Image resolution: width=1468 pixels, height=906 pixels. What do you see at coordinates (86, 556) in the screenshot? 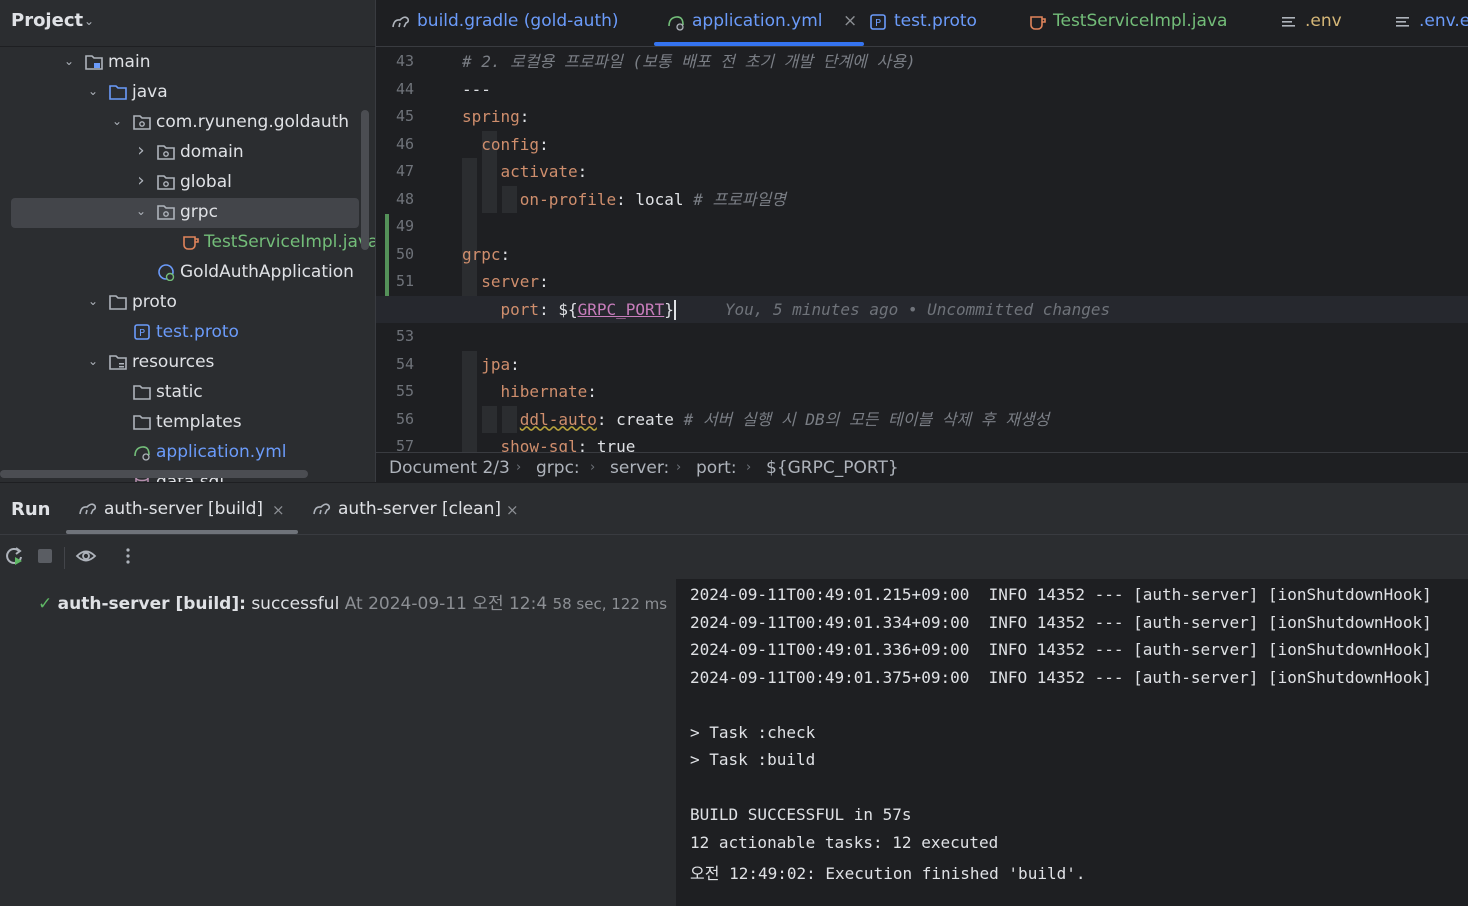
I see `eye-icon` at bounding box center [86, 556].